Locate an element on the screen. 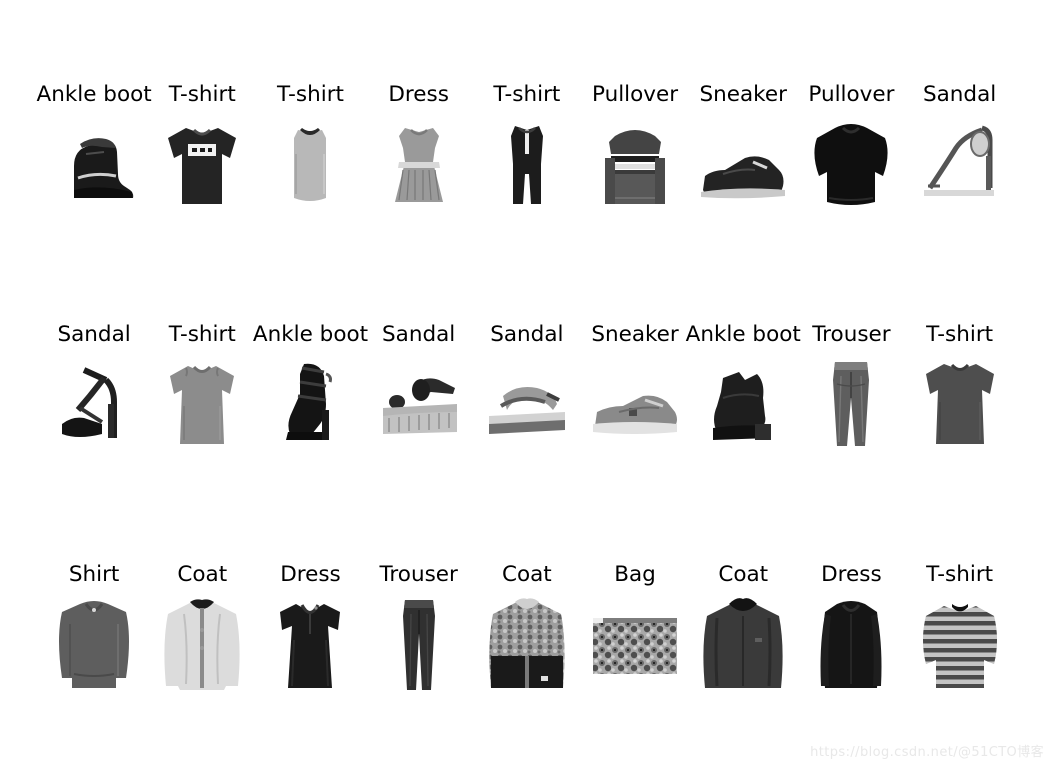 The image size is (1054, 782). dress-dark-short-sleeve-icon is located at coordinates (310, 644).